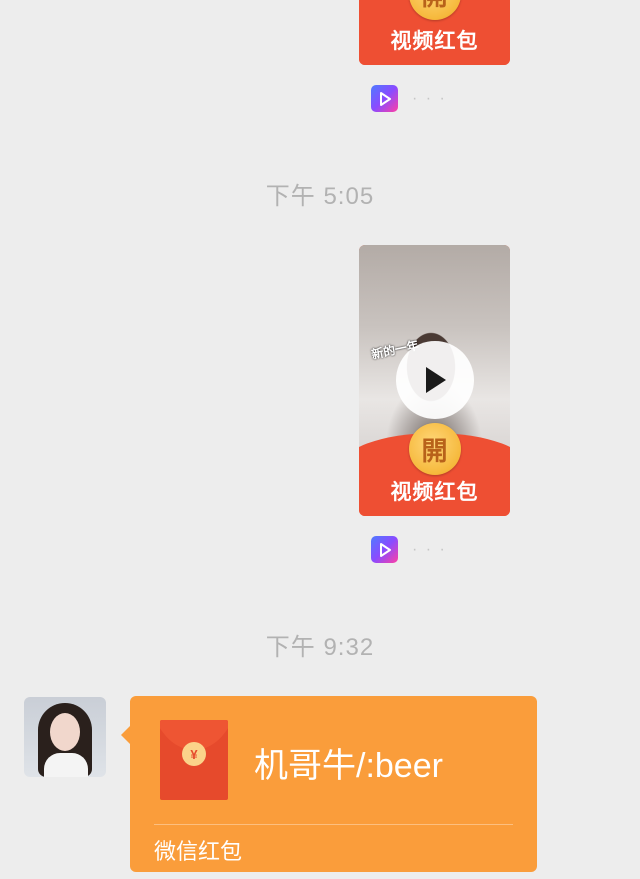 This screenshot has width=640, height=879. I want to click on bubble-tail, so click(125, 735).